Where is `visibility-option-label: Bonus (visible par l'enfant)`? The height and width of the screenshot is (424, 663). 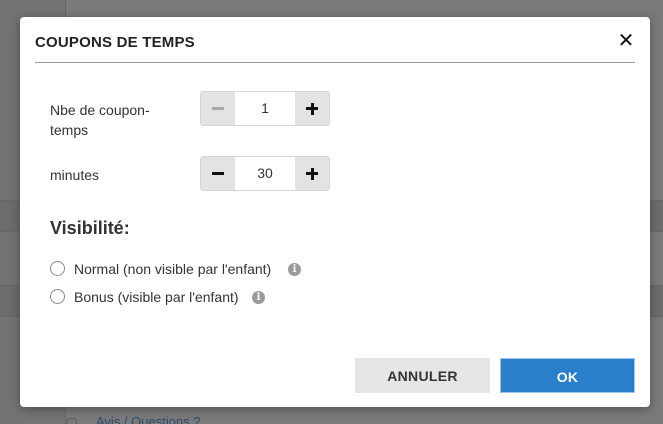 visibility-option-label: Bonus (visible par l'enfant) is located at coordinates (156, 297).